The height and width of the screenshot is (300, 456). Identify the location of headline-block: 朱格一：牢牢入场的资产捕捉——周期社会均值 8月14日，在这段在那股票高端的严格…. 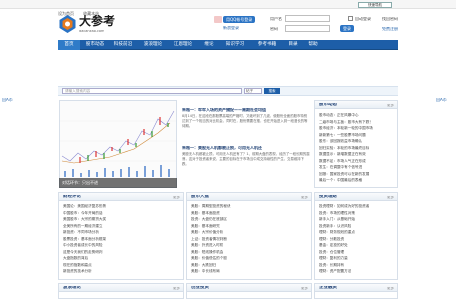
(246, 144).